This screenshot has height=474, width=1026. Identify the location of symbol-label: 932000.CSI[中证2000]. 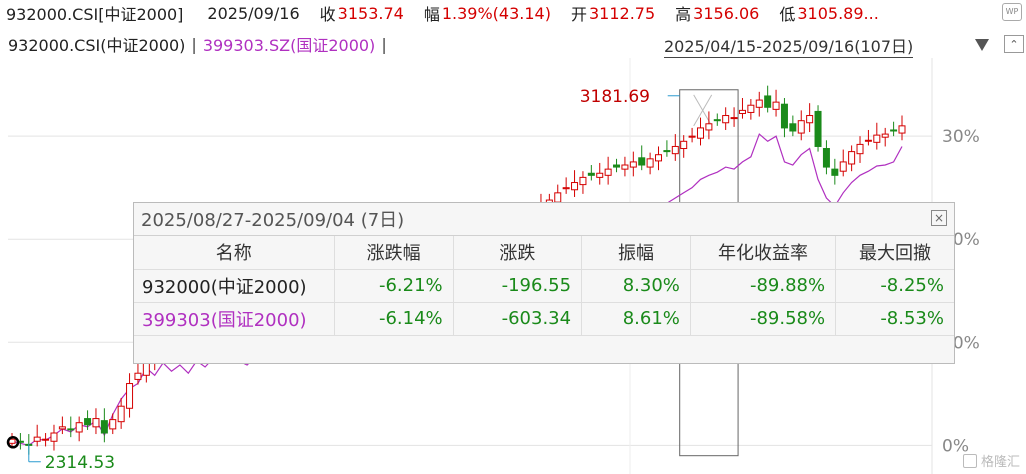
(95, 14).